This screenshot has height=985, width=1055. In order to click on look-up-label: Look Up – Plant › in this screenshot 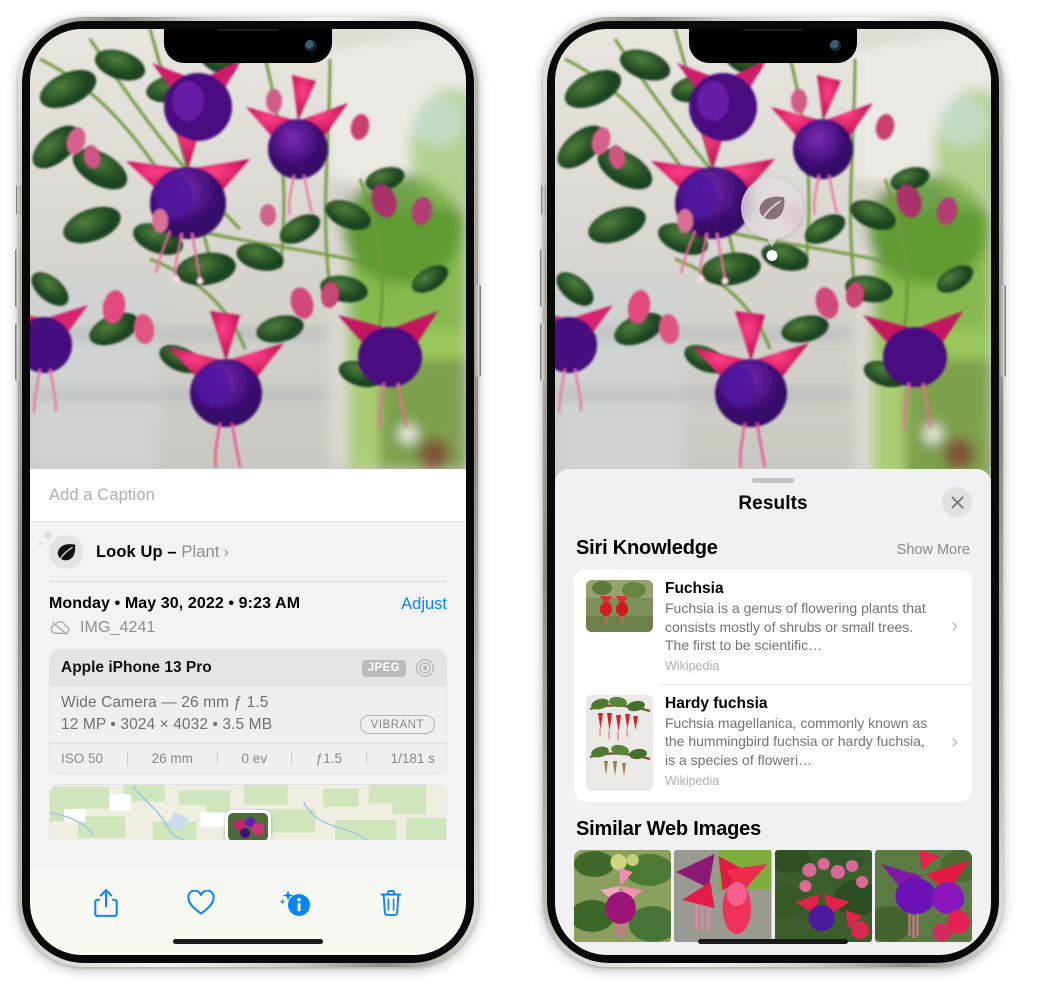, I will do `click(162, 552)`.